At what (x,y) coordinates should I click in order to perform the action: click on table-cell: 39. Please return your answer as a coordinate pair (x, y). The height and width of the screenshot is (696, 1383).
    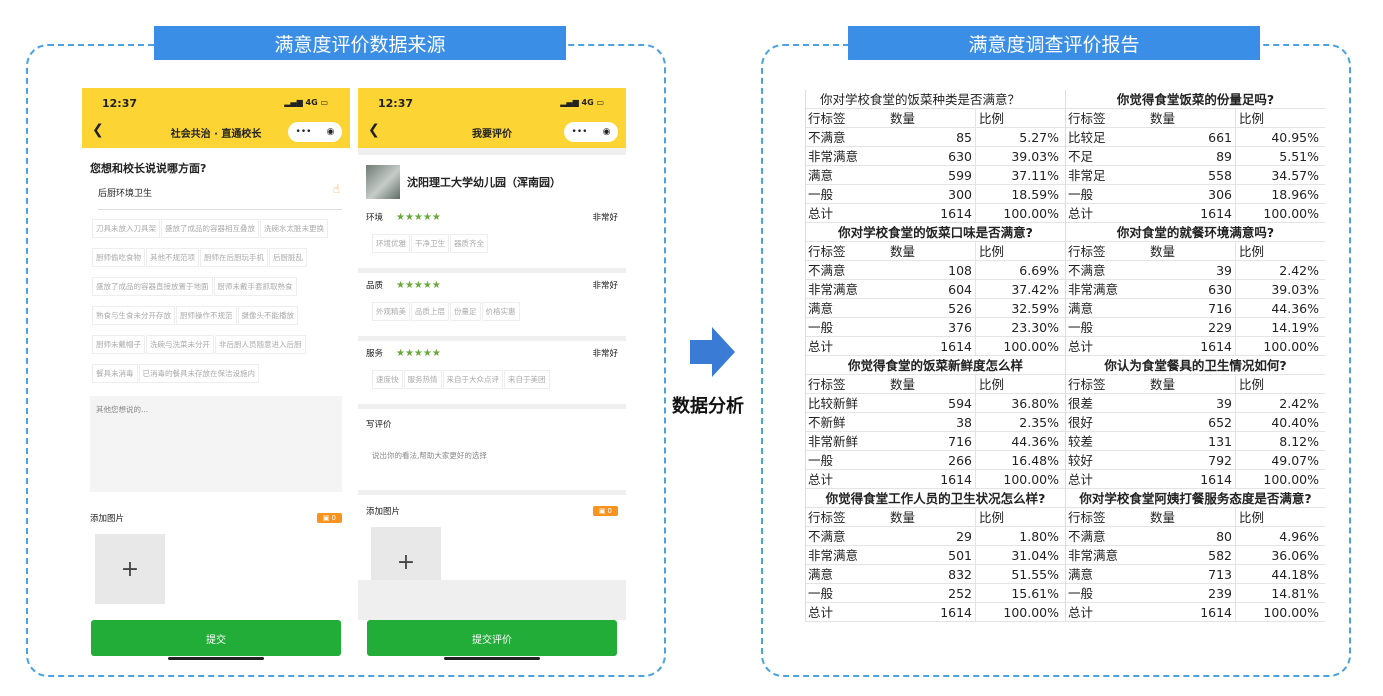
    Looking at the image, I should click on (1193, 270).